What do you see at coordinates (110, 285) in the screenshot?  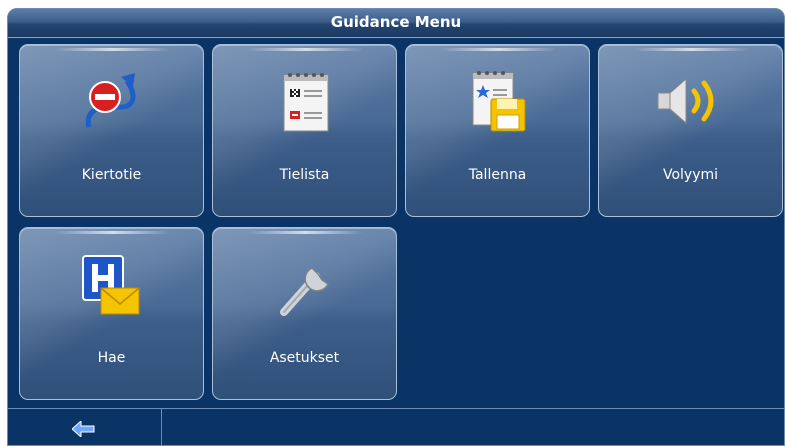 I see `hospital-search-icon` at bounding box center [110, 285].